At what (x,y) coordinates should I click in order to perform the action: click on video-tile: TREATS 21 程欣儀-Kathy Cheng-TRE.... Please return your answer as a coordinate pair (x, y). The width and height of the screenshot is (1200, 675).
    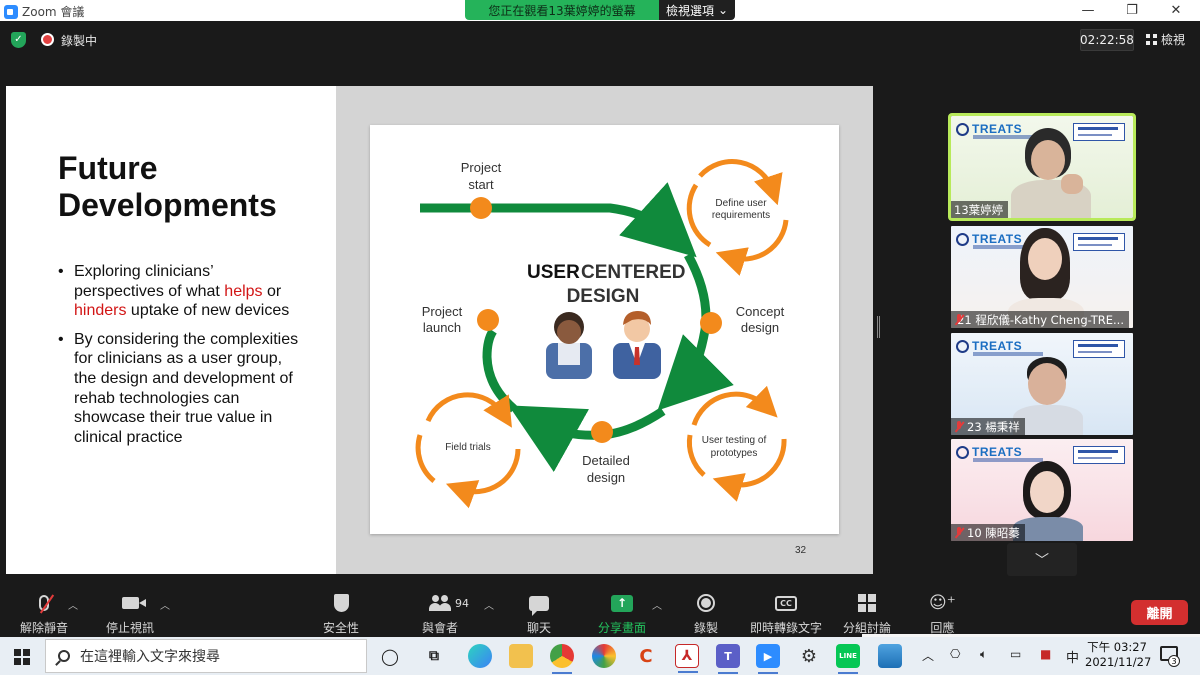
    Looking at the image, I should click on (1042, 277).